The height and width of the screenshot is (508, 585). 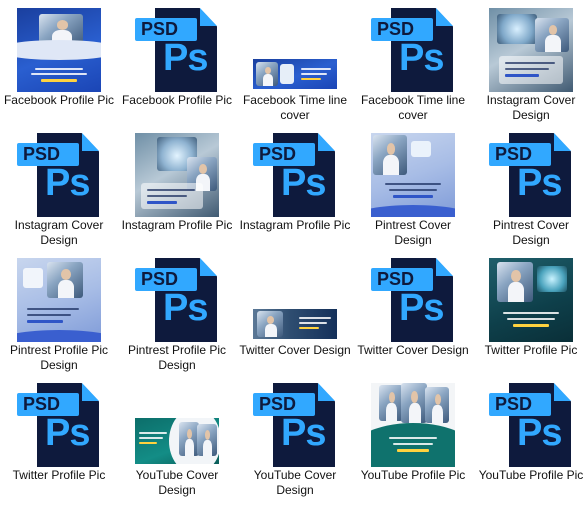 I want to click on file-tile: Ps PSD Pintrest Cover Design, so click(x=528, y=187).